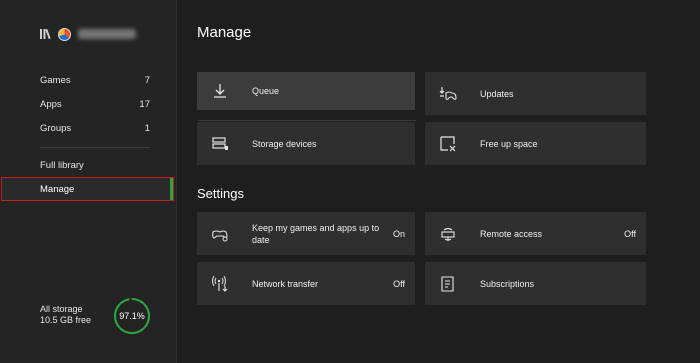  Describe the element at coordinates (61, 309) in the screenshot. I see `storage-title: All storage` at that location.